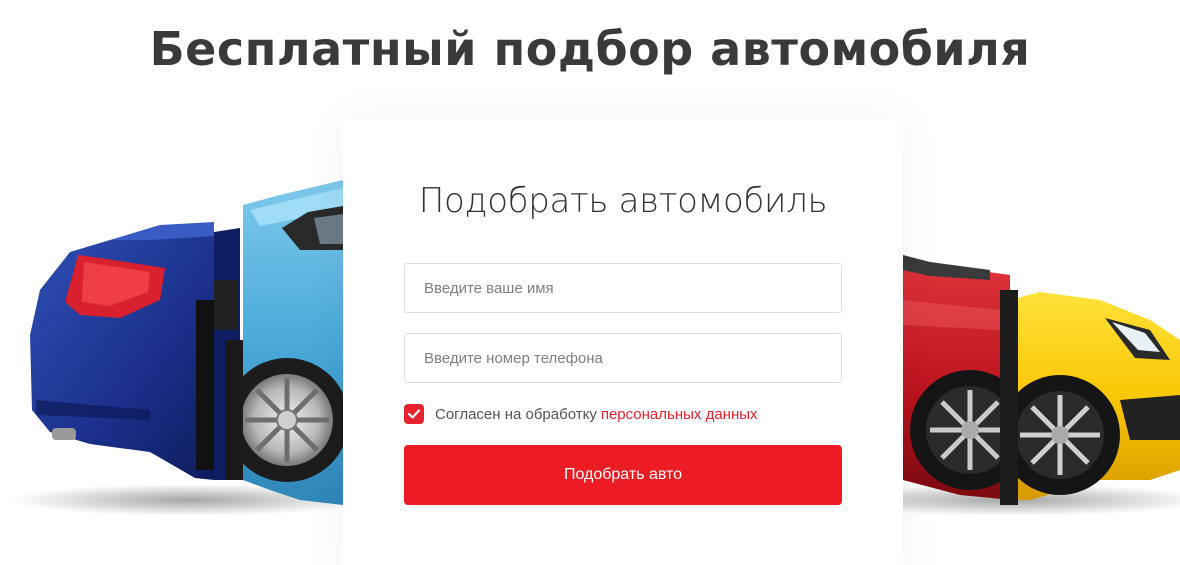  What do you see at coordinates (516, 414) in the screenshot?
I see `consent-text: Согласен на обработку` at bounding box center [516, 414].